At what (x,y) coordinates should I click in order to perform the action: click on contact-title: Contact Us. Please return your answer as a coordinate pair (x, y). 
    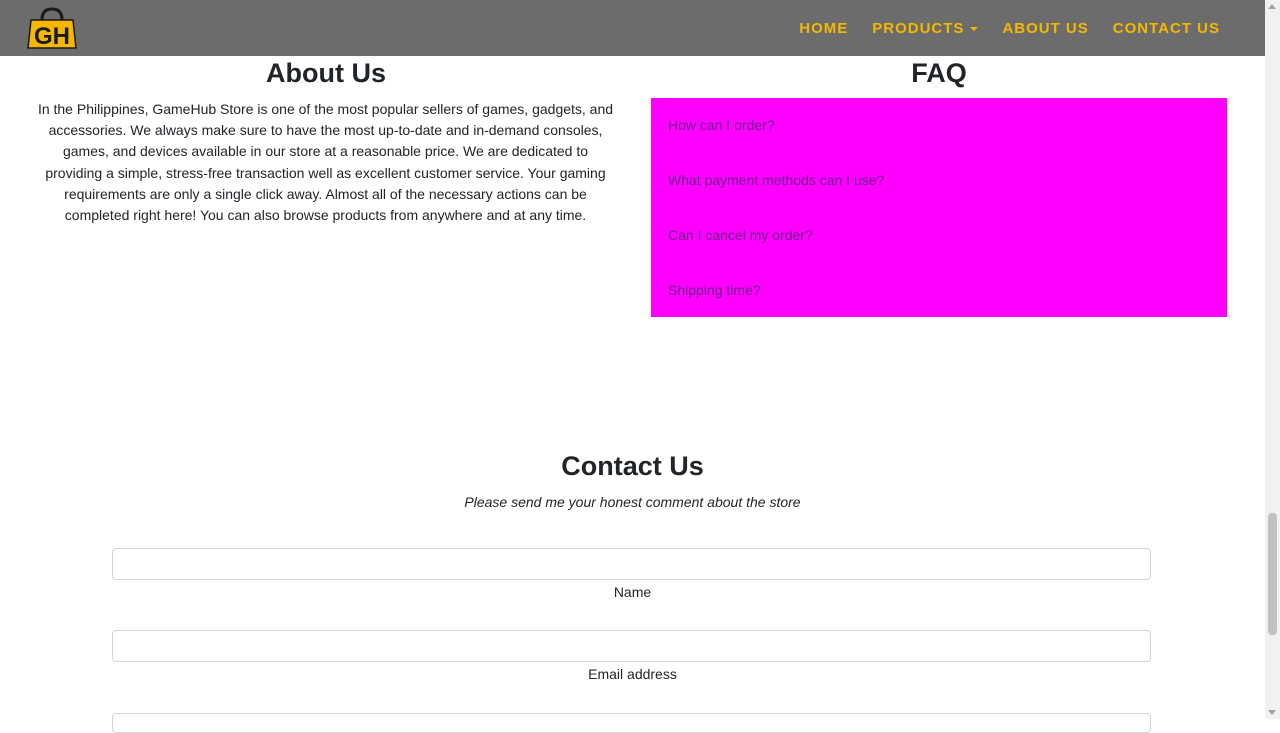
    Looking at the image, I should click on (632, 466).